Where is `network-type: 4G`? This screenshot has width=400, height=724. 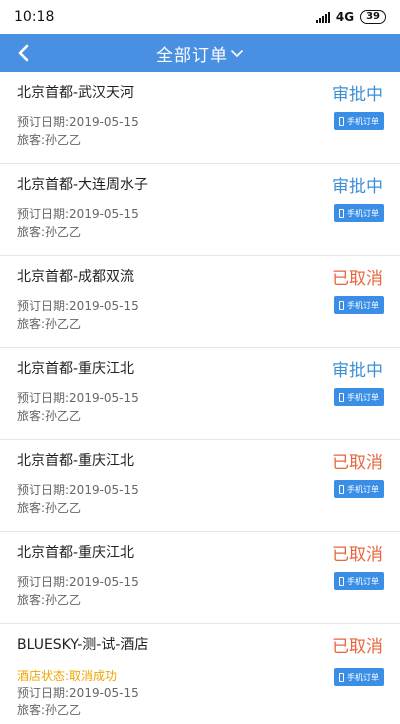
network-type: 4G is located at coordinates (345, 17).